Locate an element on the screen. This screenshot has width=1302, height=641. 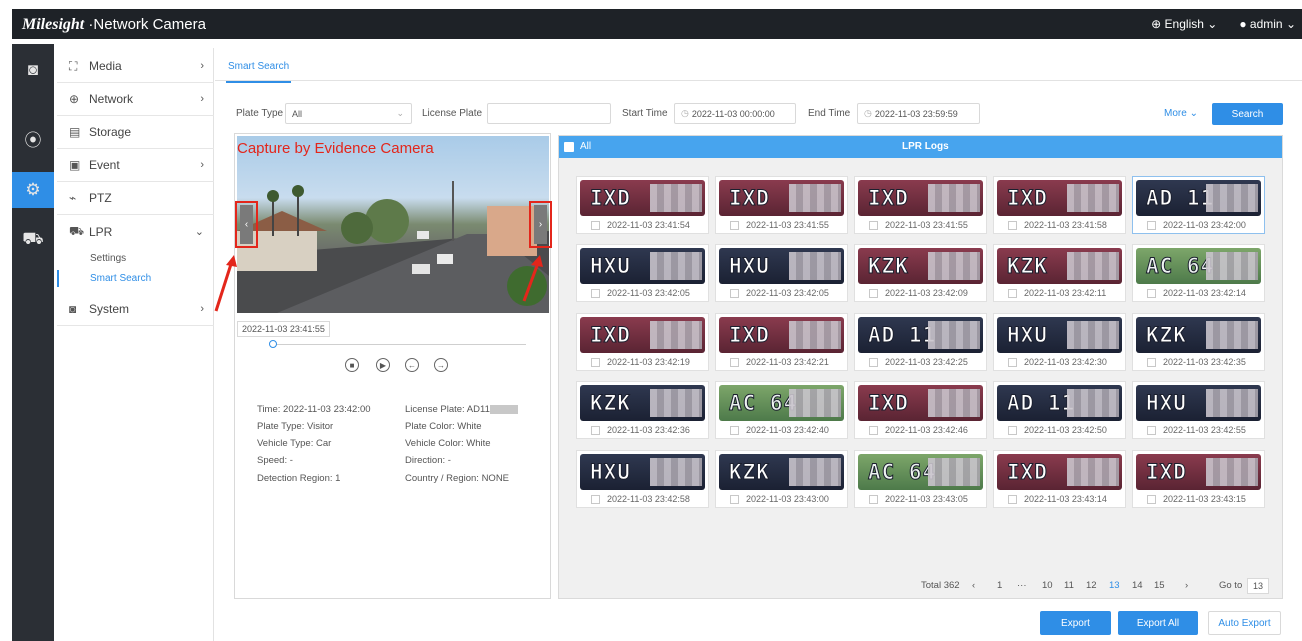
sidebar-item-media: ⛶ Media › is located at coordinates (135, 66).